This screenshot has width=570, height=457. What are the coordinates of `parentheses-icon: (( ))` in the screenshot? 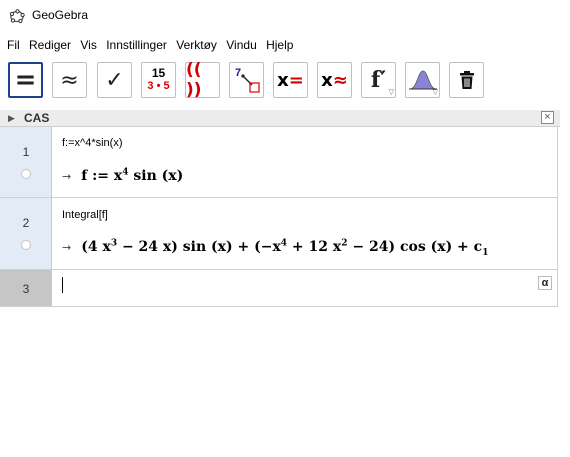 It's located at (194, 80).